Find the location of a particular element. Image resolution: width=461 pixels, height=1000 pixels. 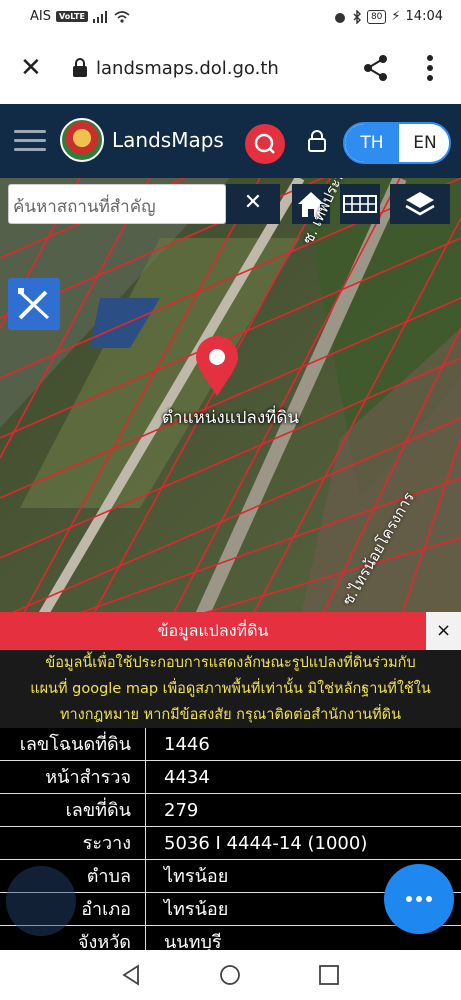

location-pin-icon is located at coordinates (217, 367).